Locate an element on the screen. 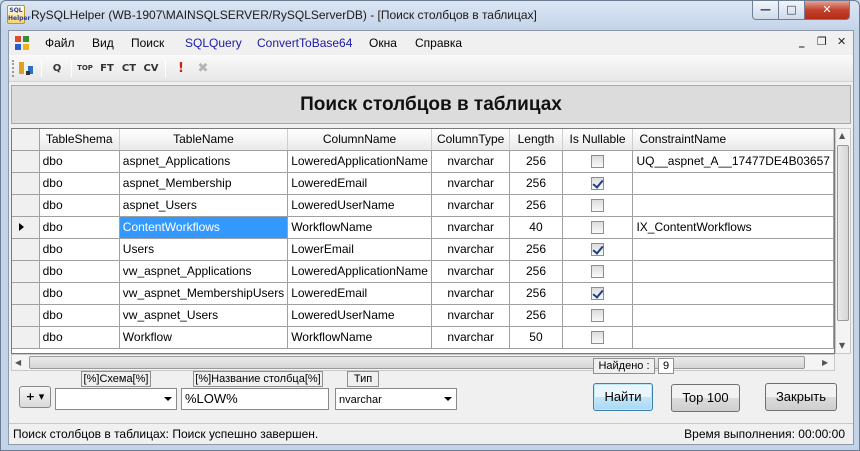  close-window-button: ✕ is located at coordinates (827, 10).